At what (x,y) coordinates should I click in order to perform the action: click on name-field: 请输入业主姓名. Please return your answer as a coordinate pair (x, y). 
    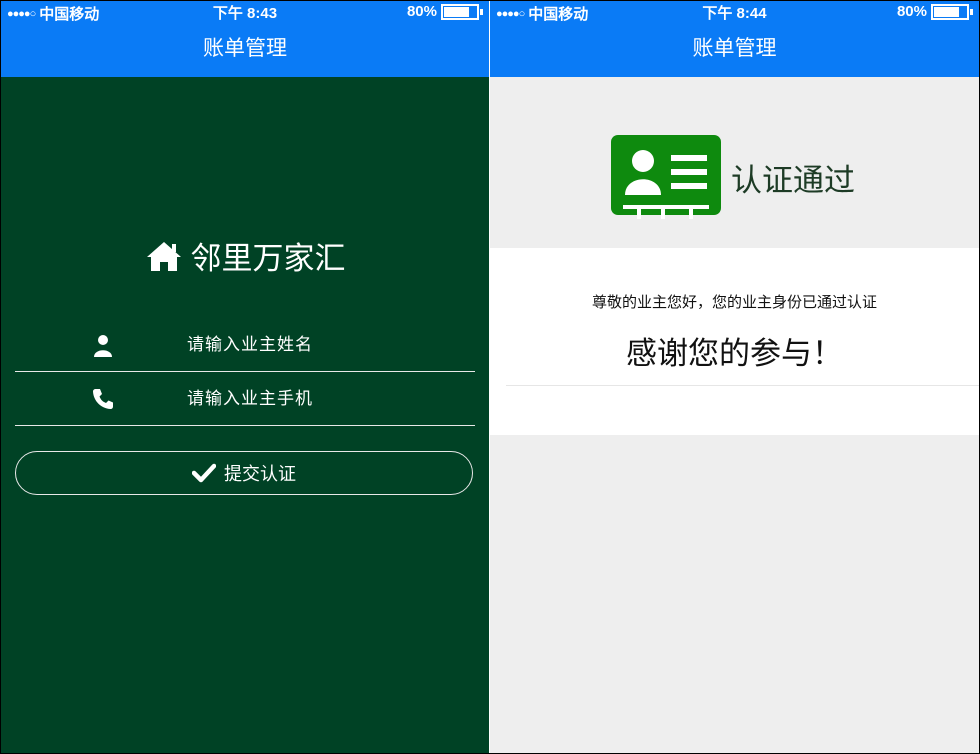
    Looking at the image, I should click on (245, 345).